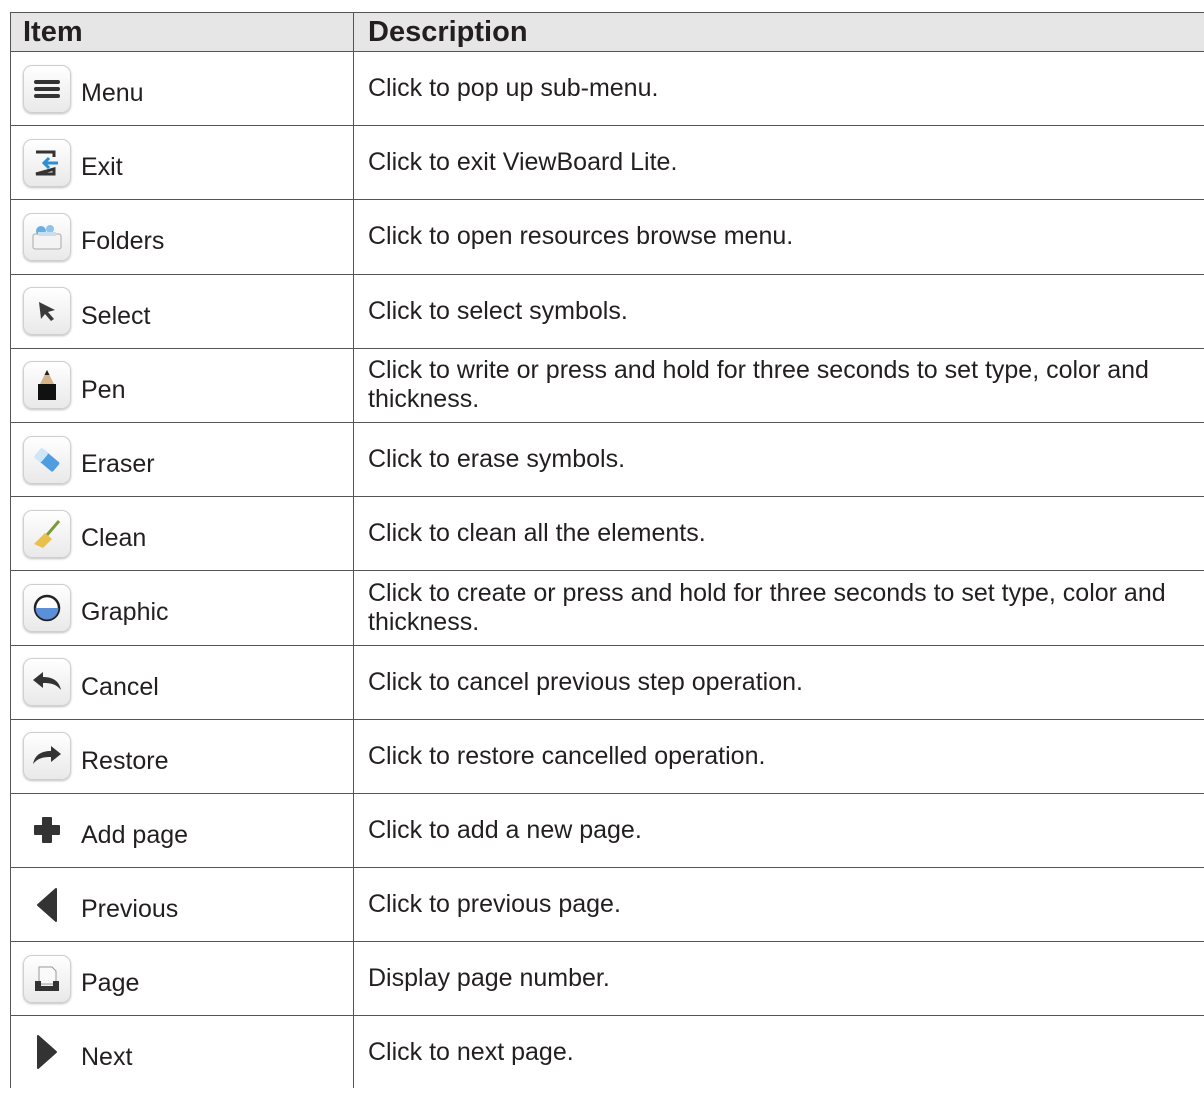 This screenshot has width=1204, height=1093. I want to click on item-label: Eraser, so click(118, 464).